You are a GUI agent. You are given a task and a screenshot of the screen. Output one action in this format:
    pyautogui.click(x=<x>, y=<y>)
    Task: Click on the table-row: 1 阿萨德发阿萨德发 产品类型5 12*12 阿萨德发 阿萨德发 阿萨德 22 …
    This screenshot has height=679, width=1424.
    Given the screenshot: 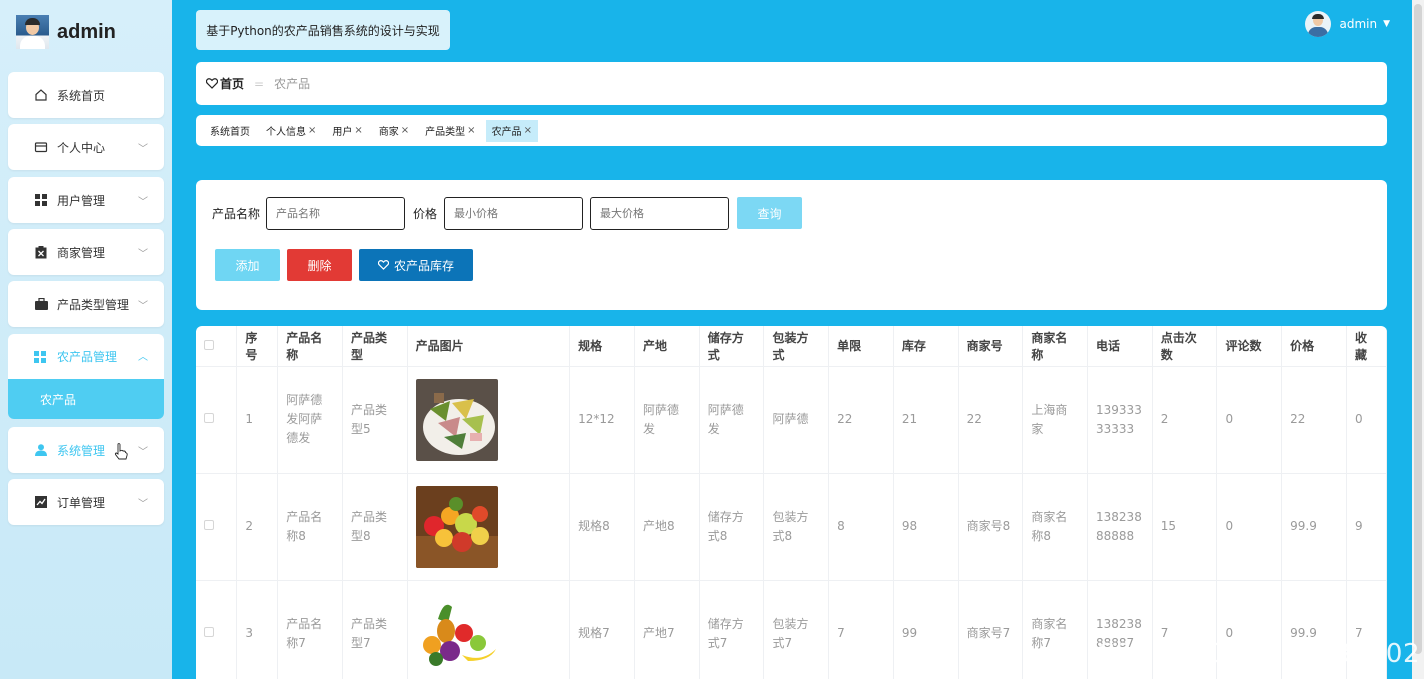 What is the action you would take?
    pyautogui.click(x=791, y=420)
    